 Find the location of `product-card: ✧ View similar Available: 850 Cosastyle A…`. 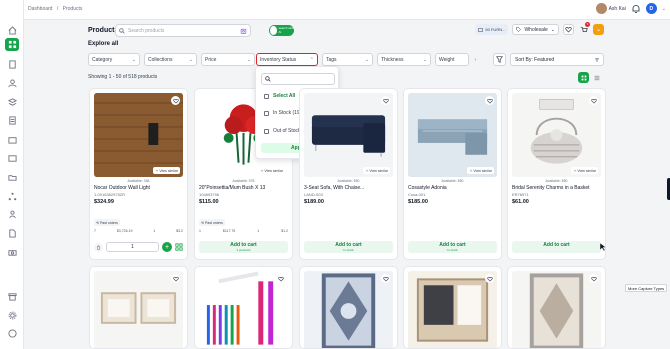

product-card: ✧ View similar Available: 850 Cosastyle A… is located at coordinates (452, 174).